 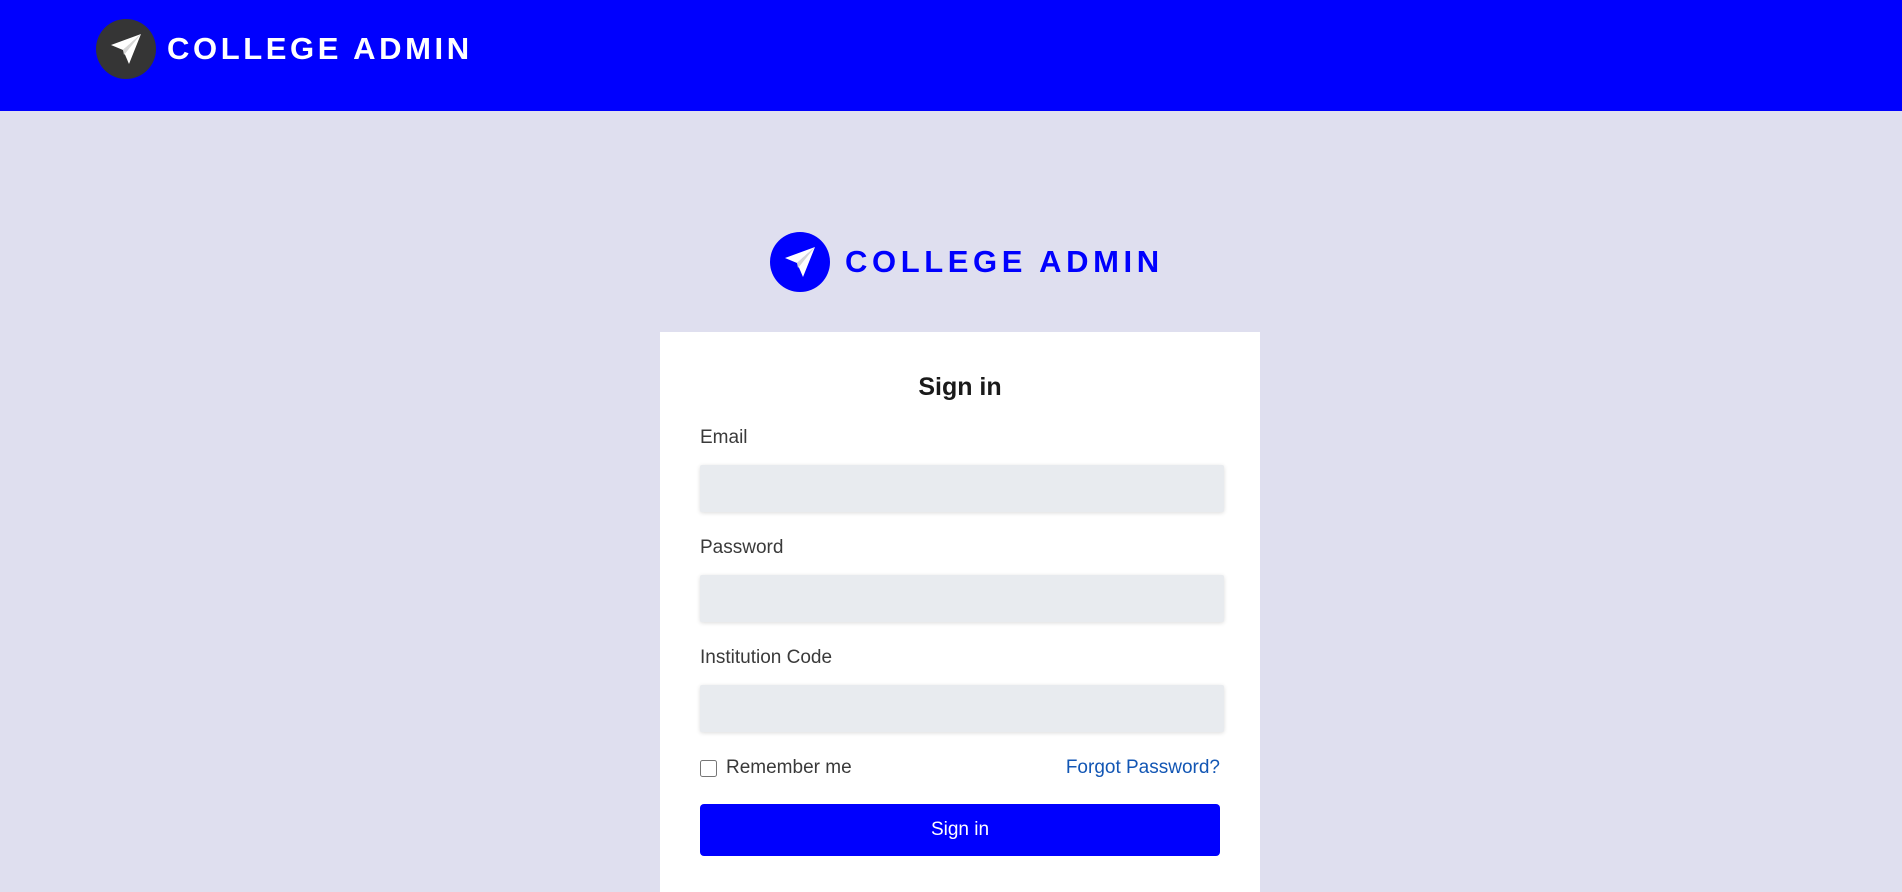 What do you see at coordinates (1143, 768) in the screenshot?
I see `forgot-password-link: Forgot Password?` at bounding box center [1143, 768].